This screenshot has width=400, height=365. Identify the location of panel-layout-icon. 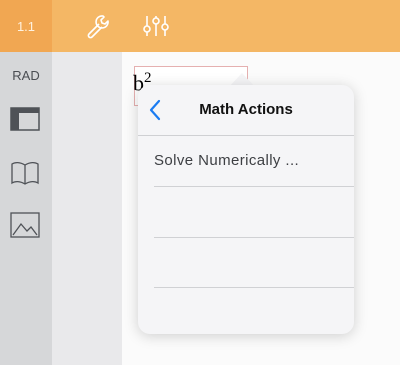
(25, 119).